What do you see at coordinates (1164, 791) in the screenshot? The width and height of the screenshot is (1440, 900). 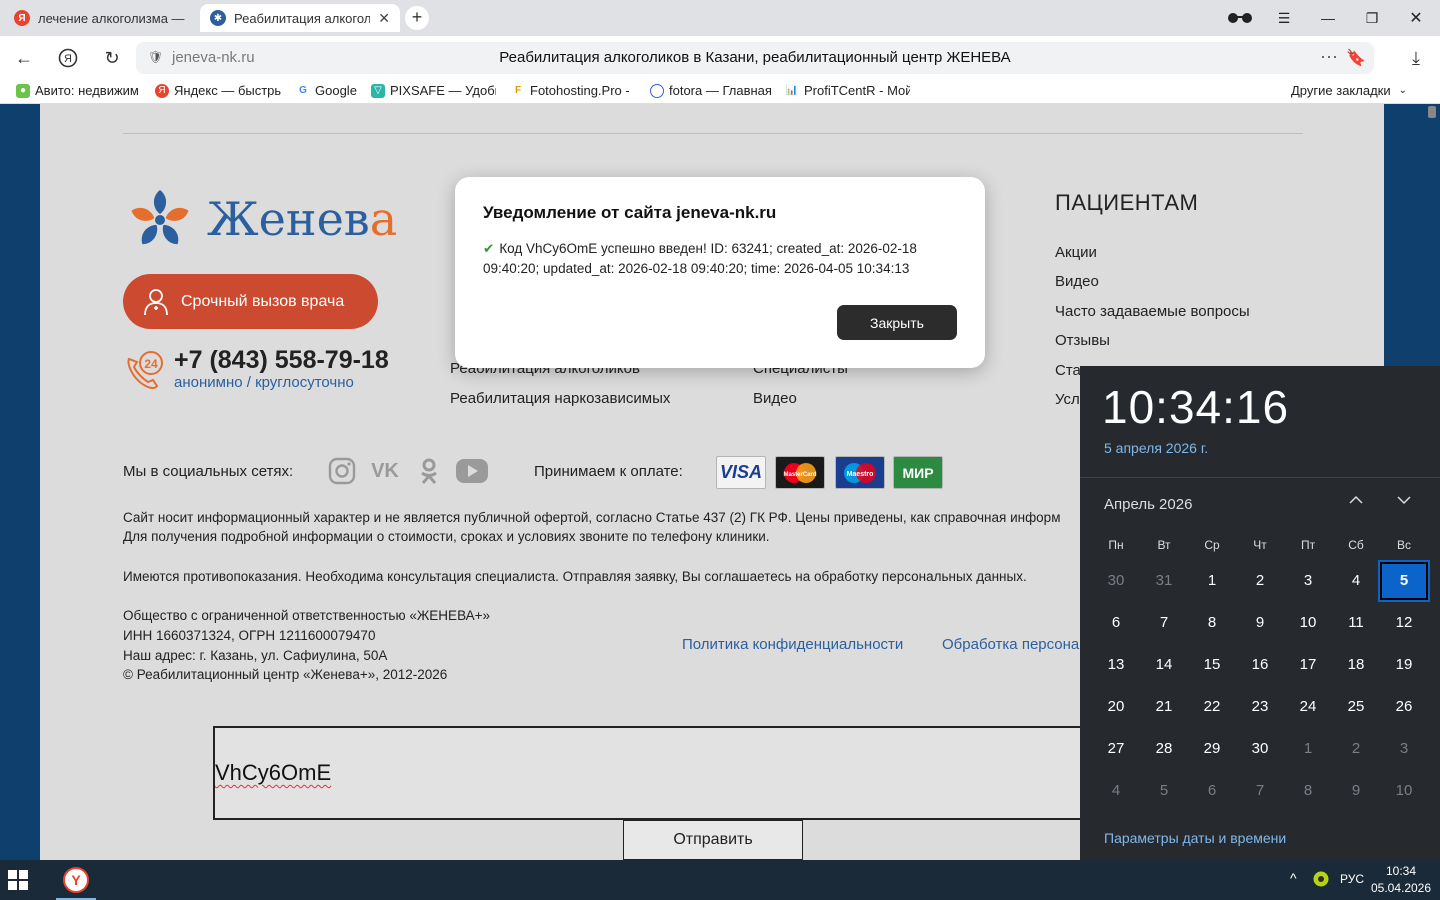 I see `calendar-day: 5` at bounding box center [1164, 791].